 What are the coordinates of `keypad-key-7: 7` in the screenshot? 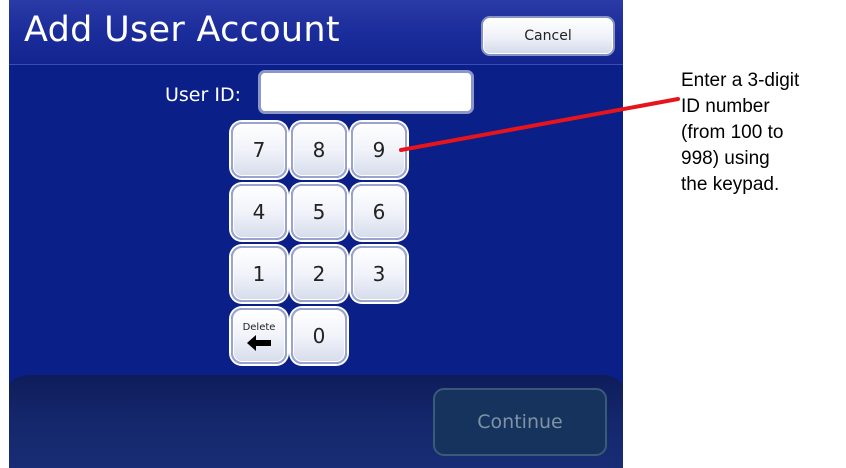 It's located at (259, 150).